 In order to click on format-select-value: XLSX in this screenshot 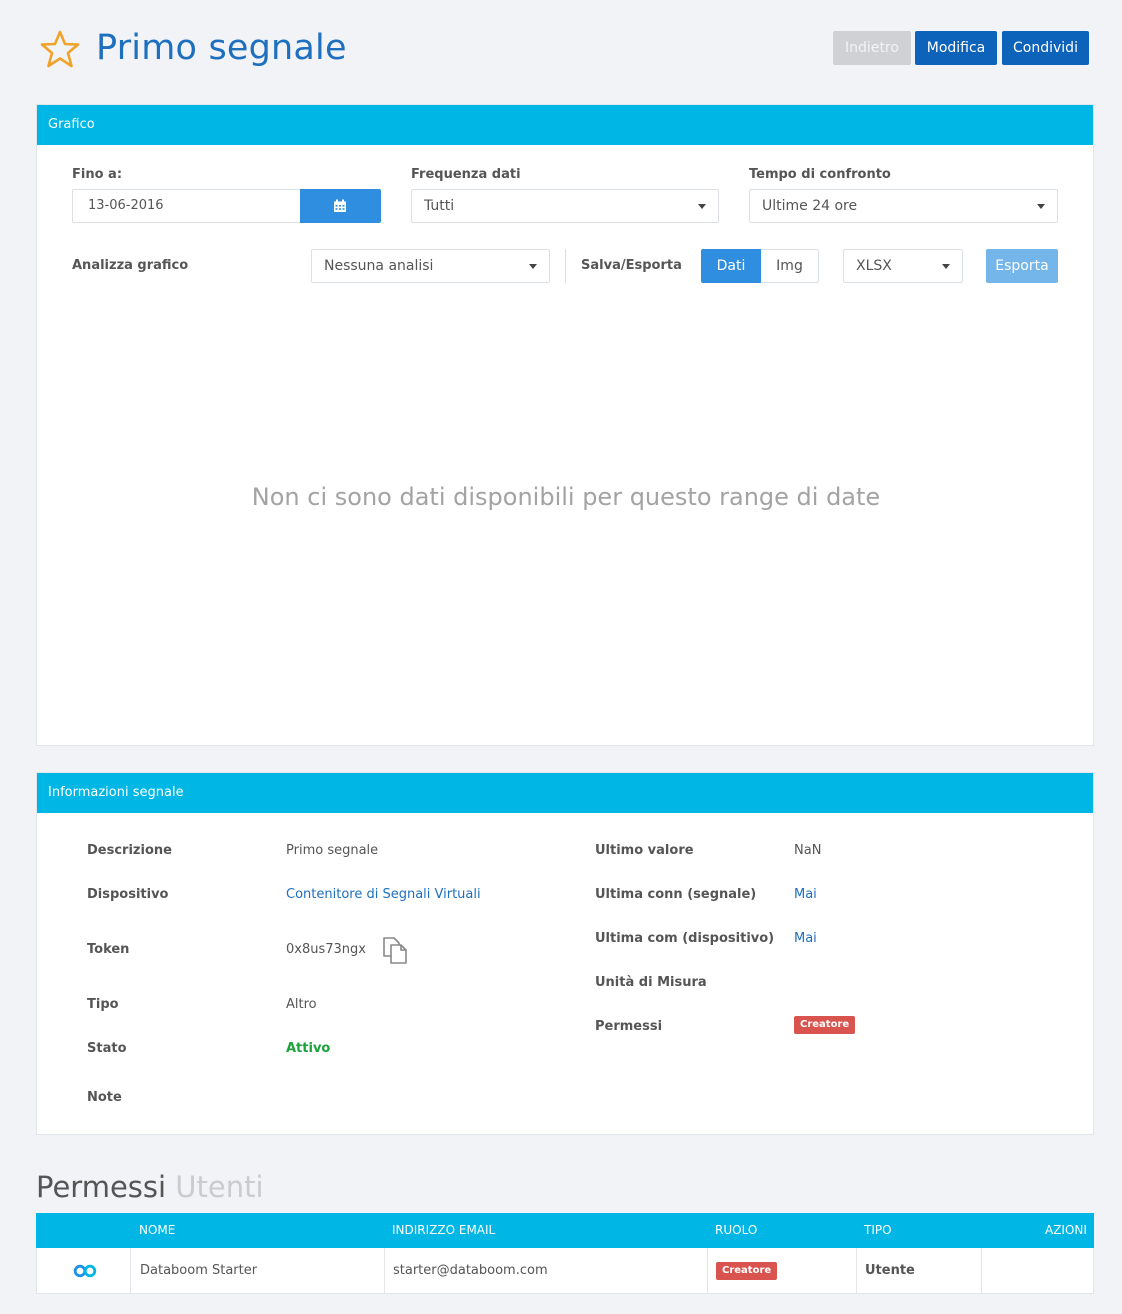, I will do `click(874, 266)`.